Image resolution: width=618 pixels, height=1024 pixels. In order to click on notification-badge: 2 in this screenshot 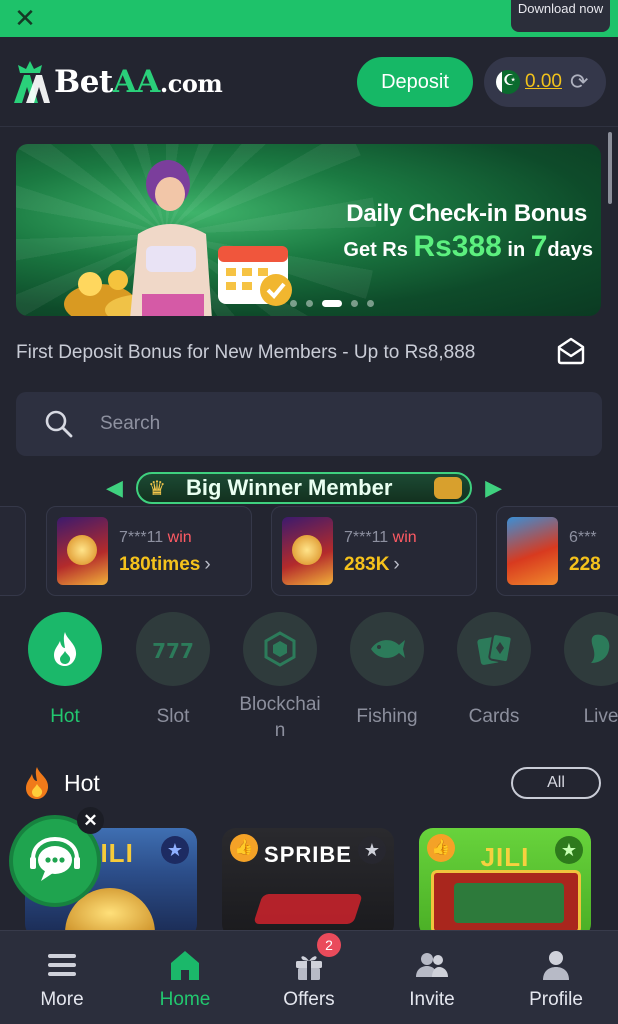, I will do `click(329, 945)`.